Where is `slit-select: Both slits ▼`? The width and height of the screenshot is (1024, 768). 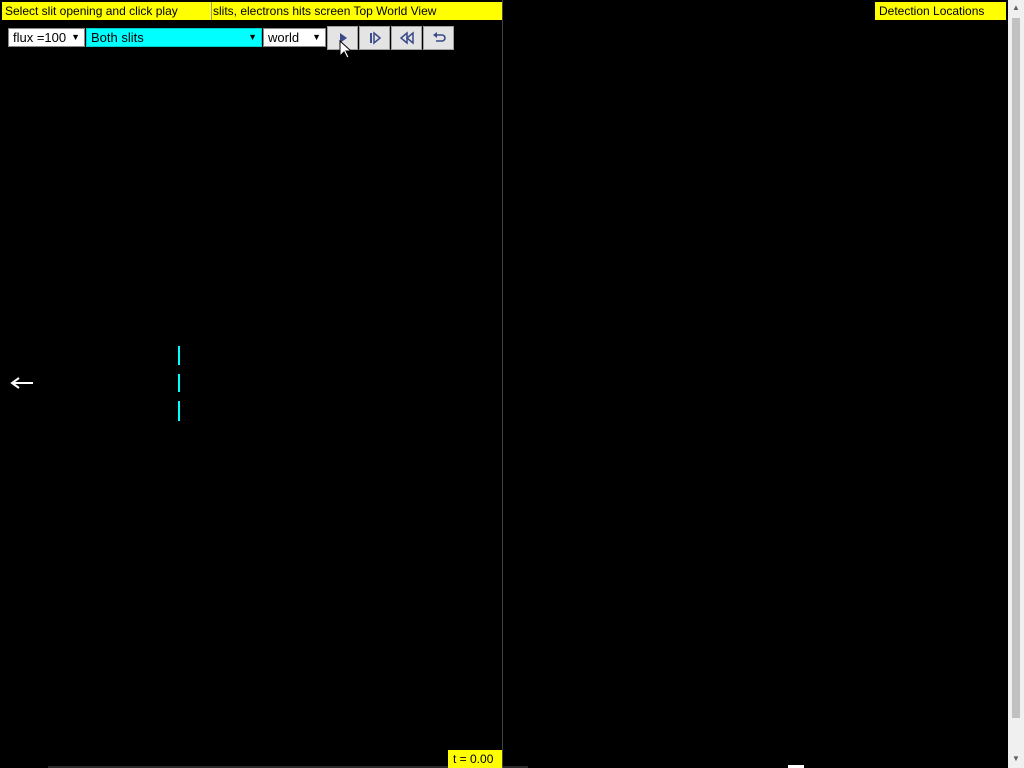 slit-select: Both slits ▼ is located at coordinates (174, 37).